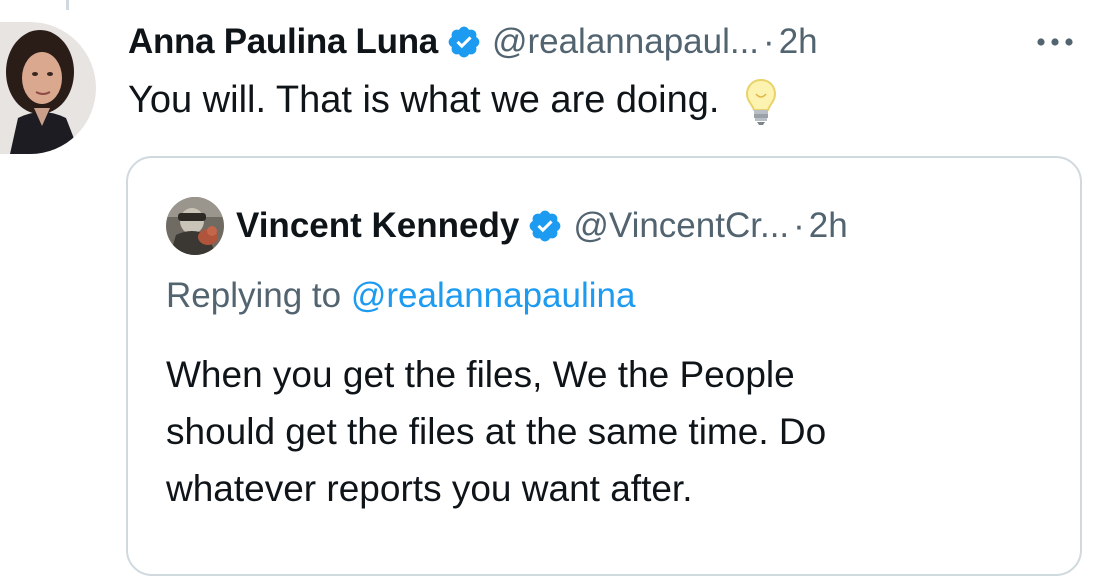 The image size is (1094, 576). What do you see at coordinates (828, 226) in the screenshot?
I see `quoted-tweet-timestamp: 2h` at bounding box center [828, 226].